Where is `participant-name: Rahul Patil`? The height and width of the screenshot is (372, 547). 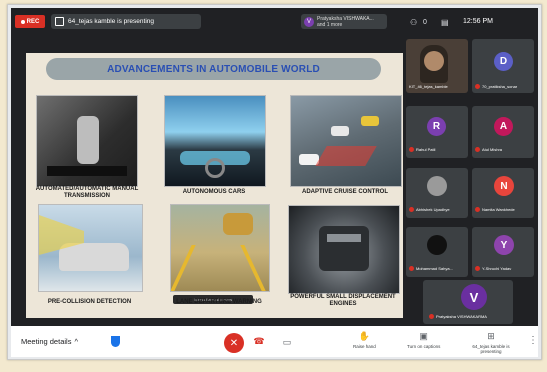 participant-name: Rahul Patil is located at coordinates (426, 149).